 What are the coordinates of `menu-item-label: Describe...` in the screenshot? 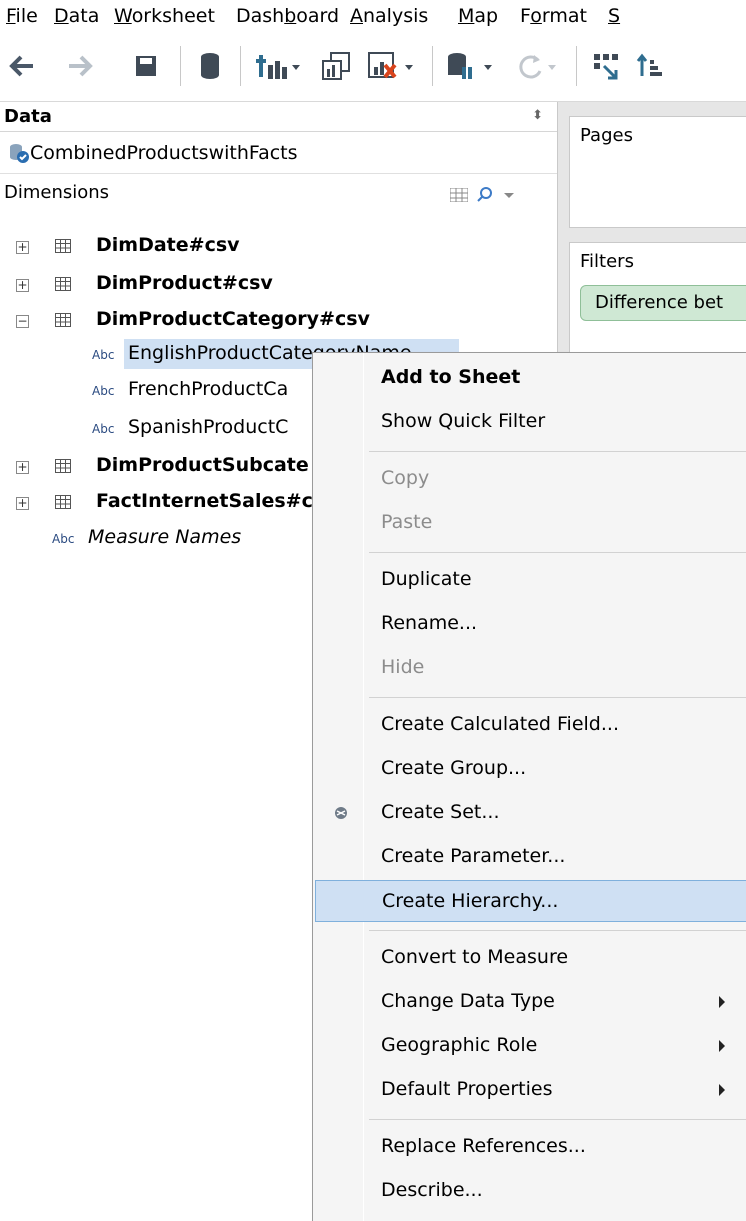 It's located at (432, 1190).